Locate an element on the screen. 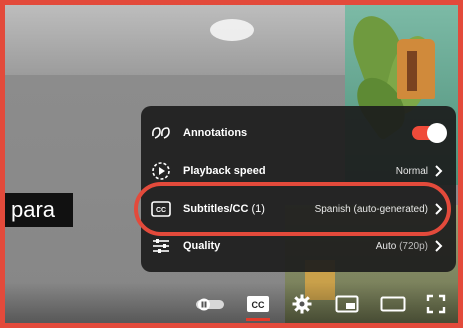 This screenshot has height=328, width=463. quality-value-text: Auto is located at coordinates (386, 246).